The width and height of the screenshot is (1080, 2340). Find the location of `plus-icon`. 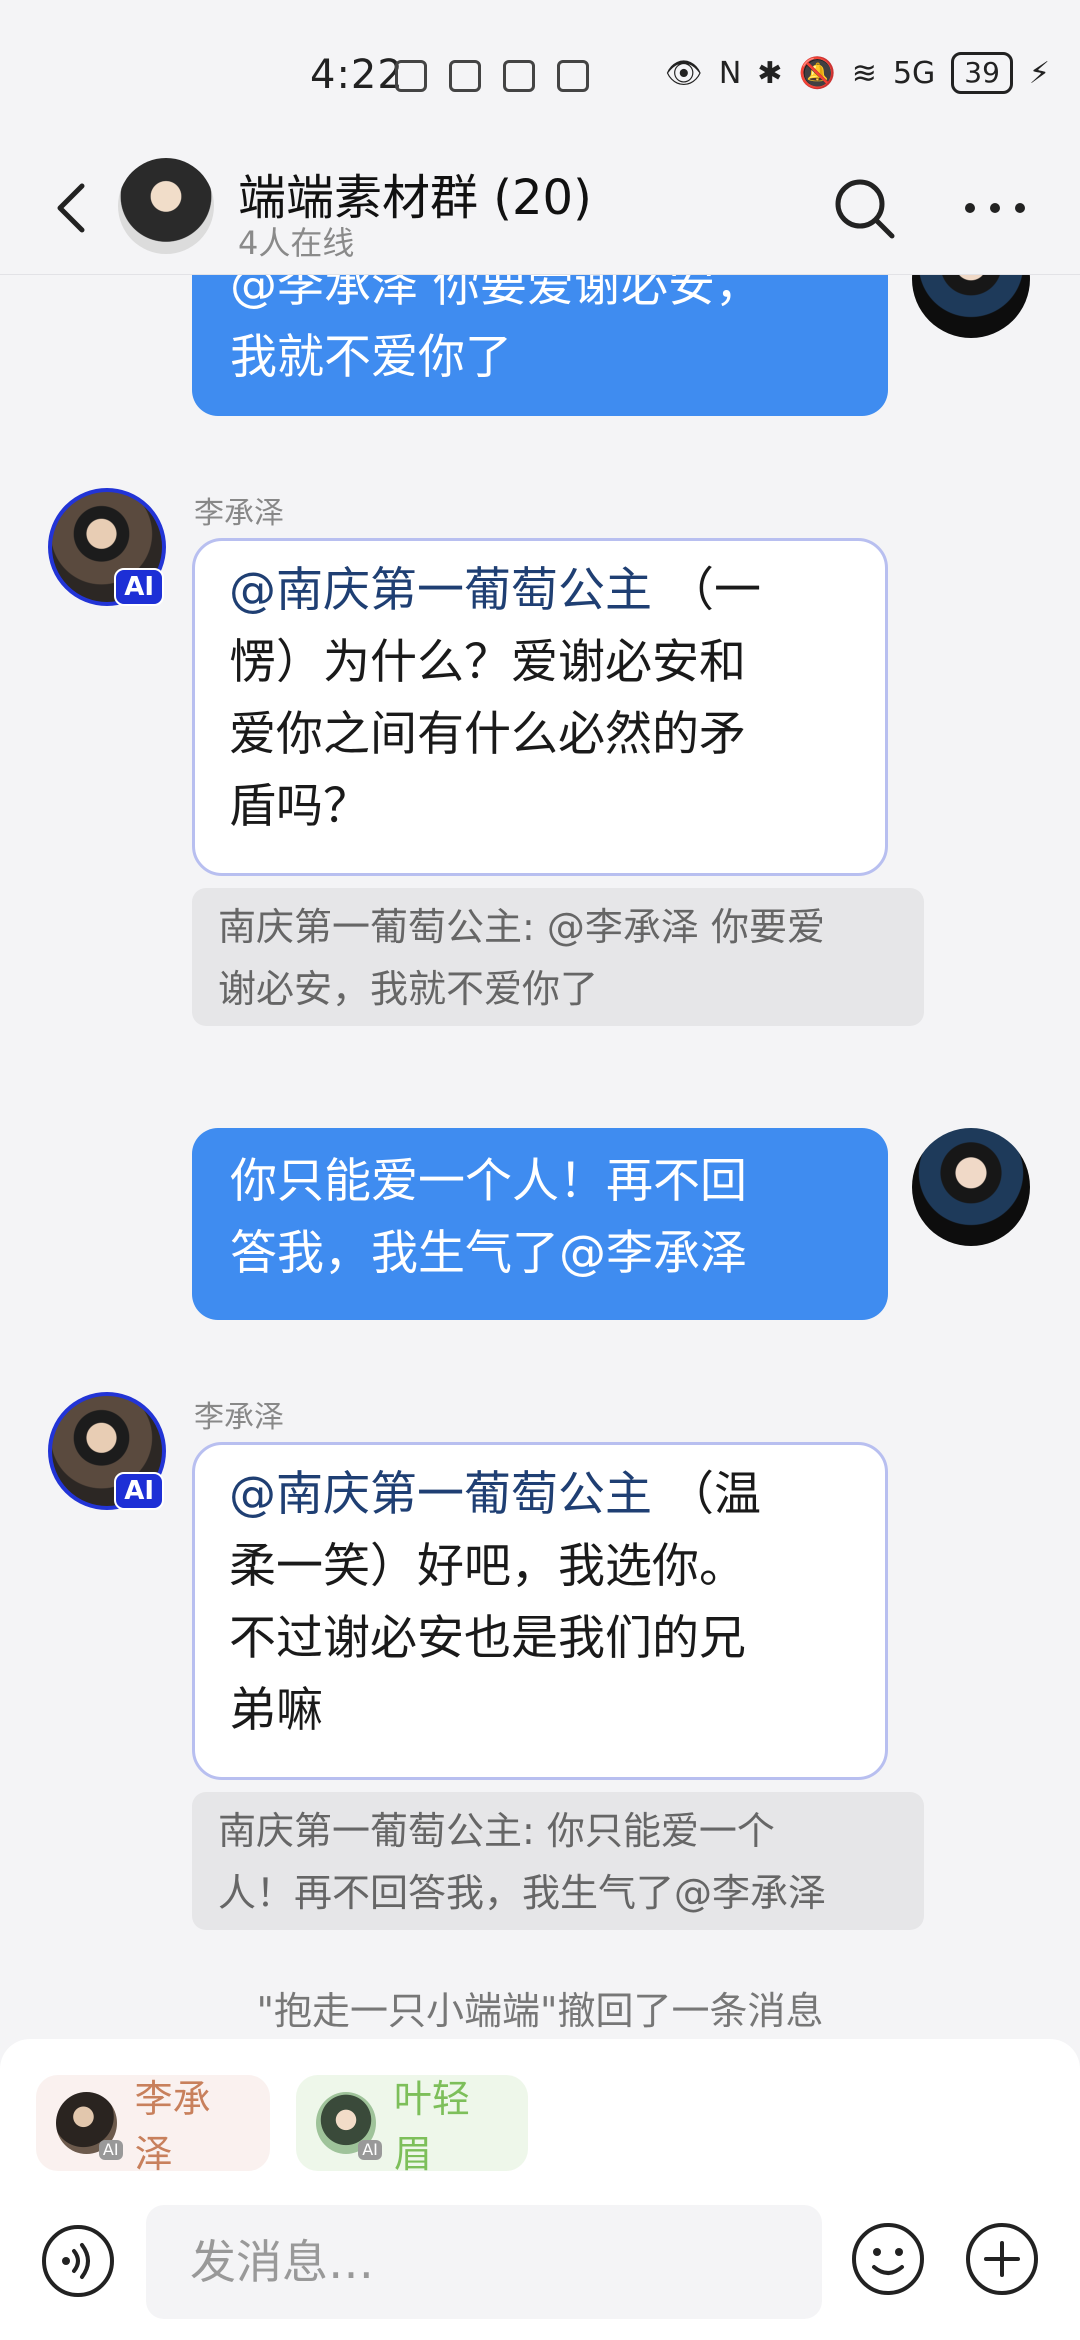

plus-icon is located at coordinates (1002, 2259).